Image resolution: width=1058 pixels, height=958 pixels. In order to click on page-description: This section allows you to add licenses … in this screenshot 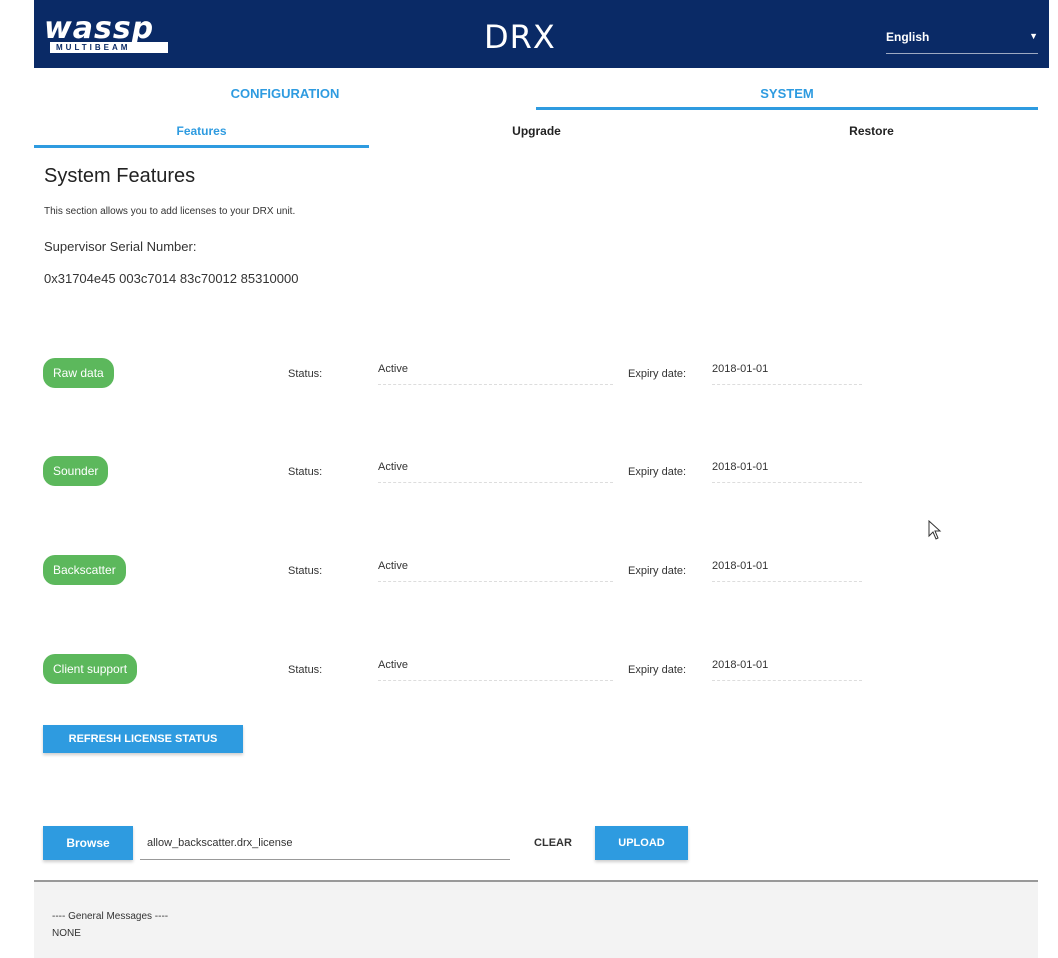, I will do `click(170, 211)`.